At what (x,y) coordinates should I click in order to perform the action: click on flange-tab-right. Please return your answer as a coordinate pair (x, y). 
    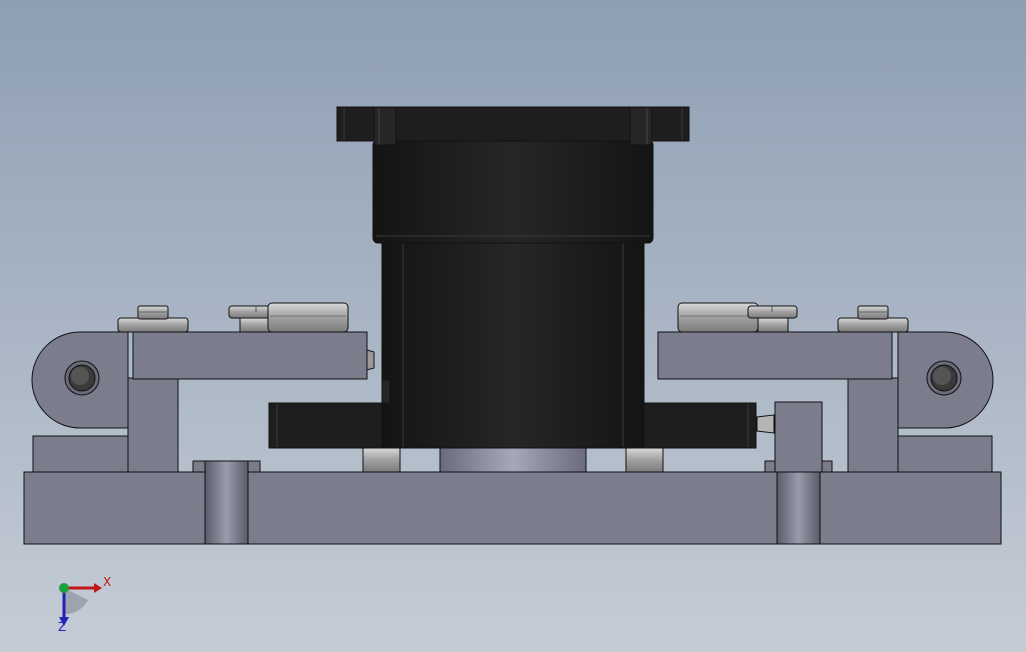
    Looking at the image, I should click on (641, 126).